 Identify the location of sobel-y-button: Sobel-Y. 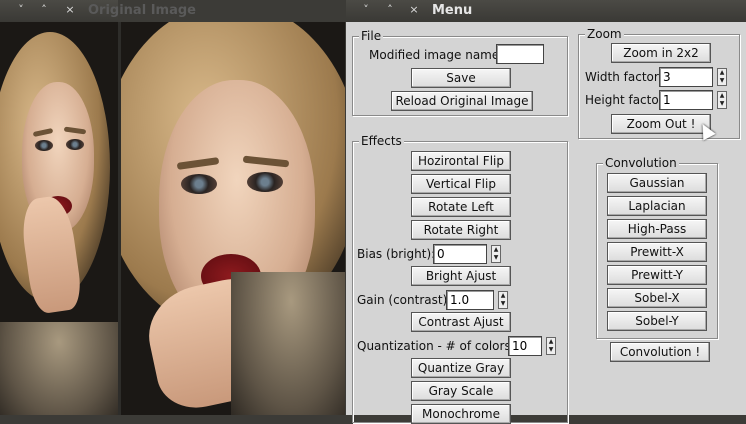
(657, 321).